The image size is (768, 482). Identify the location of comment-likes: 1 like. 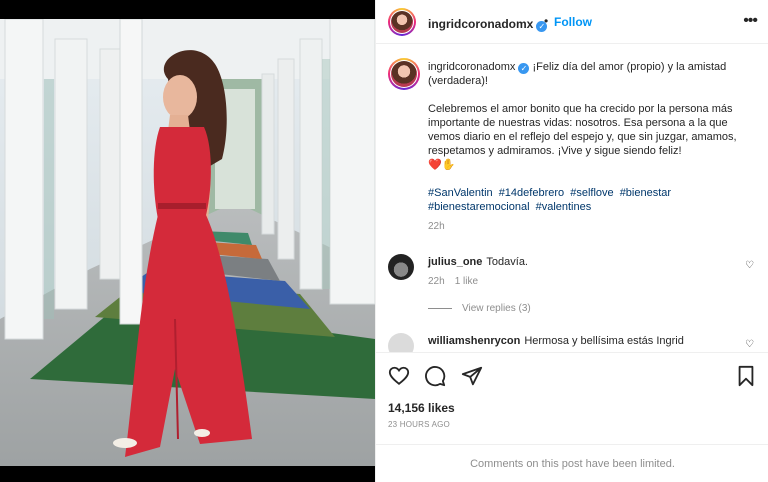
(466, 281).